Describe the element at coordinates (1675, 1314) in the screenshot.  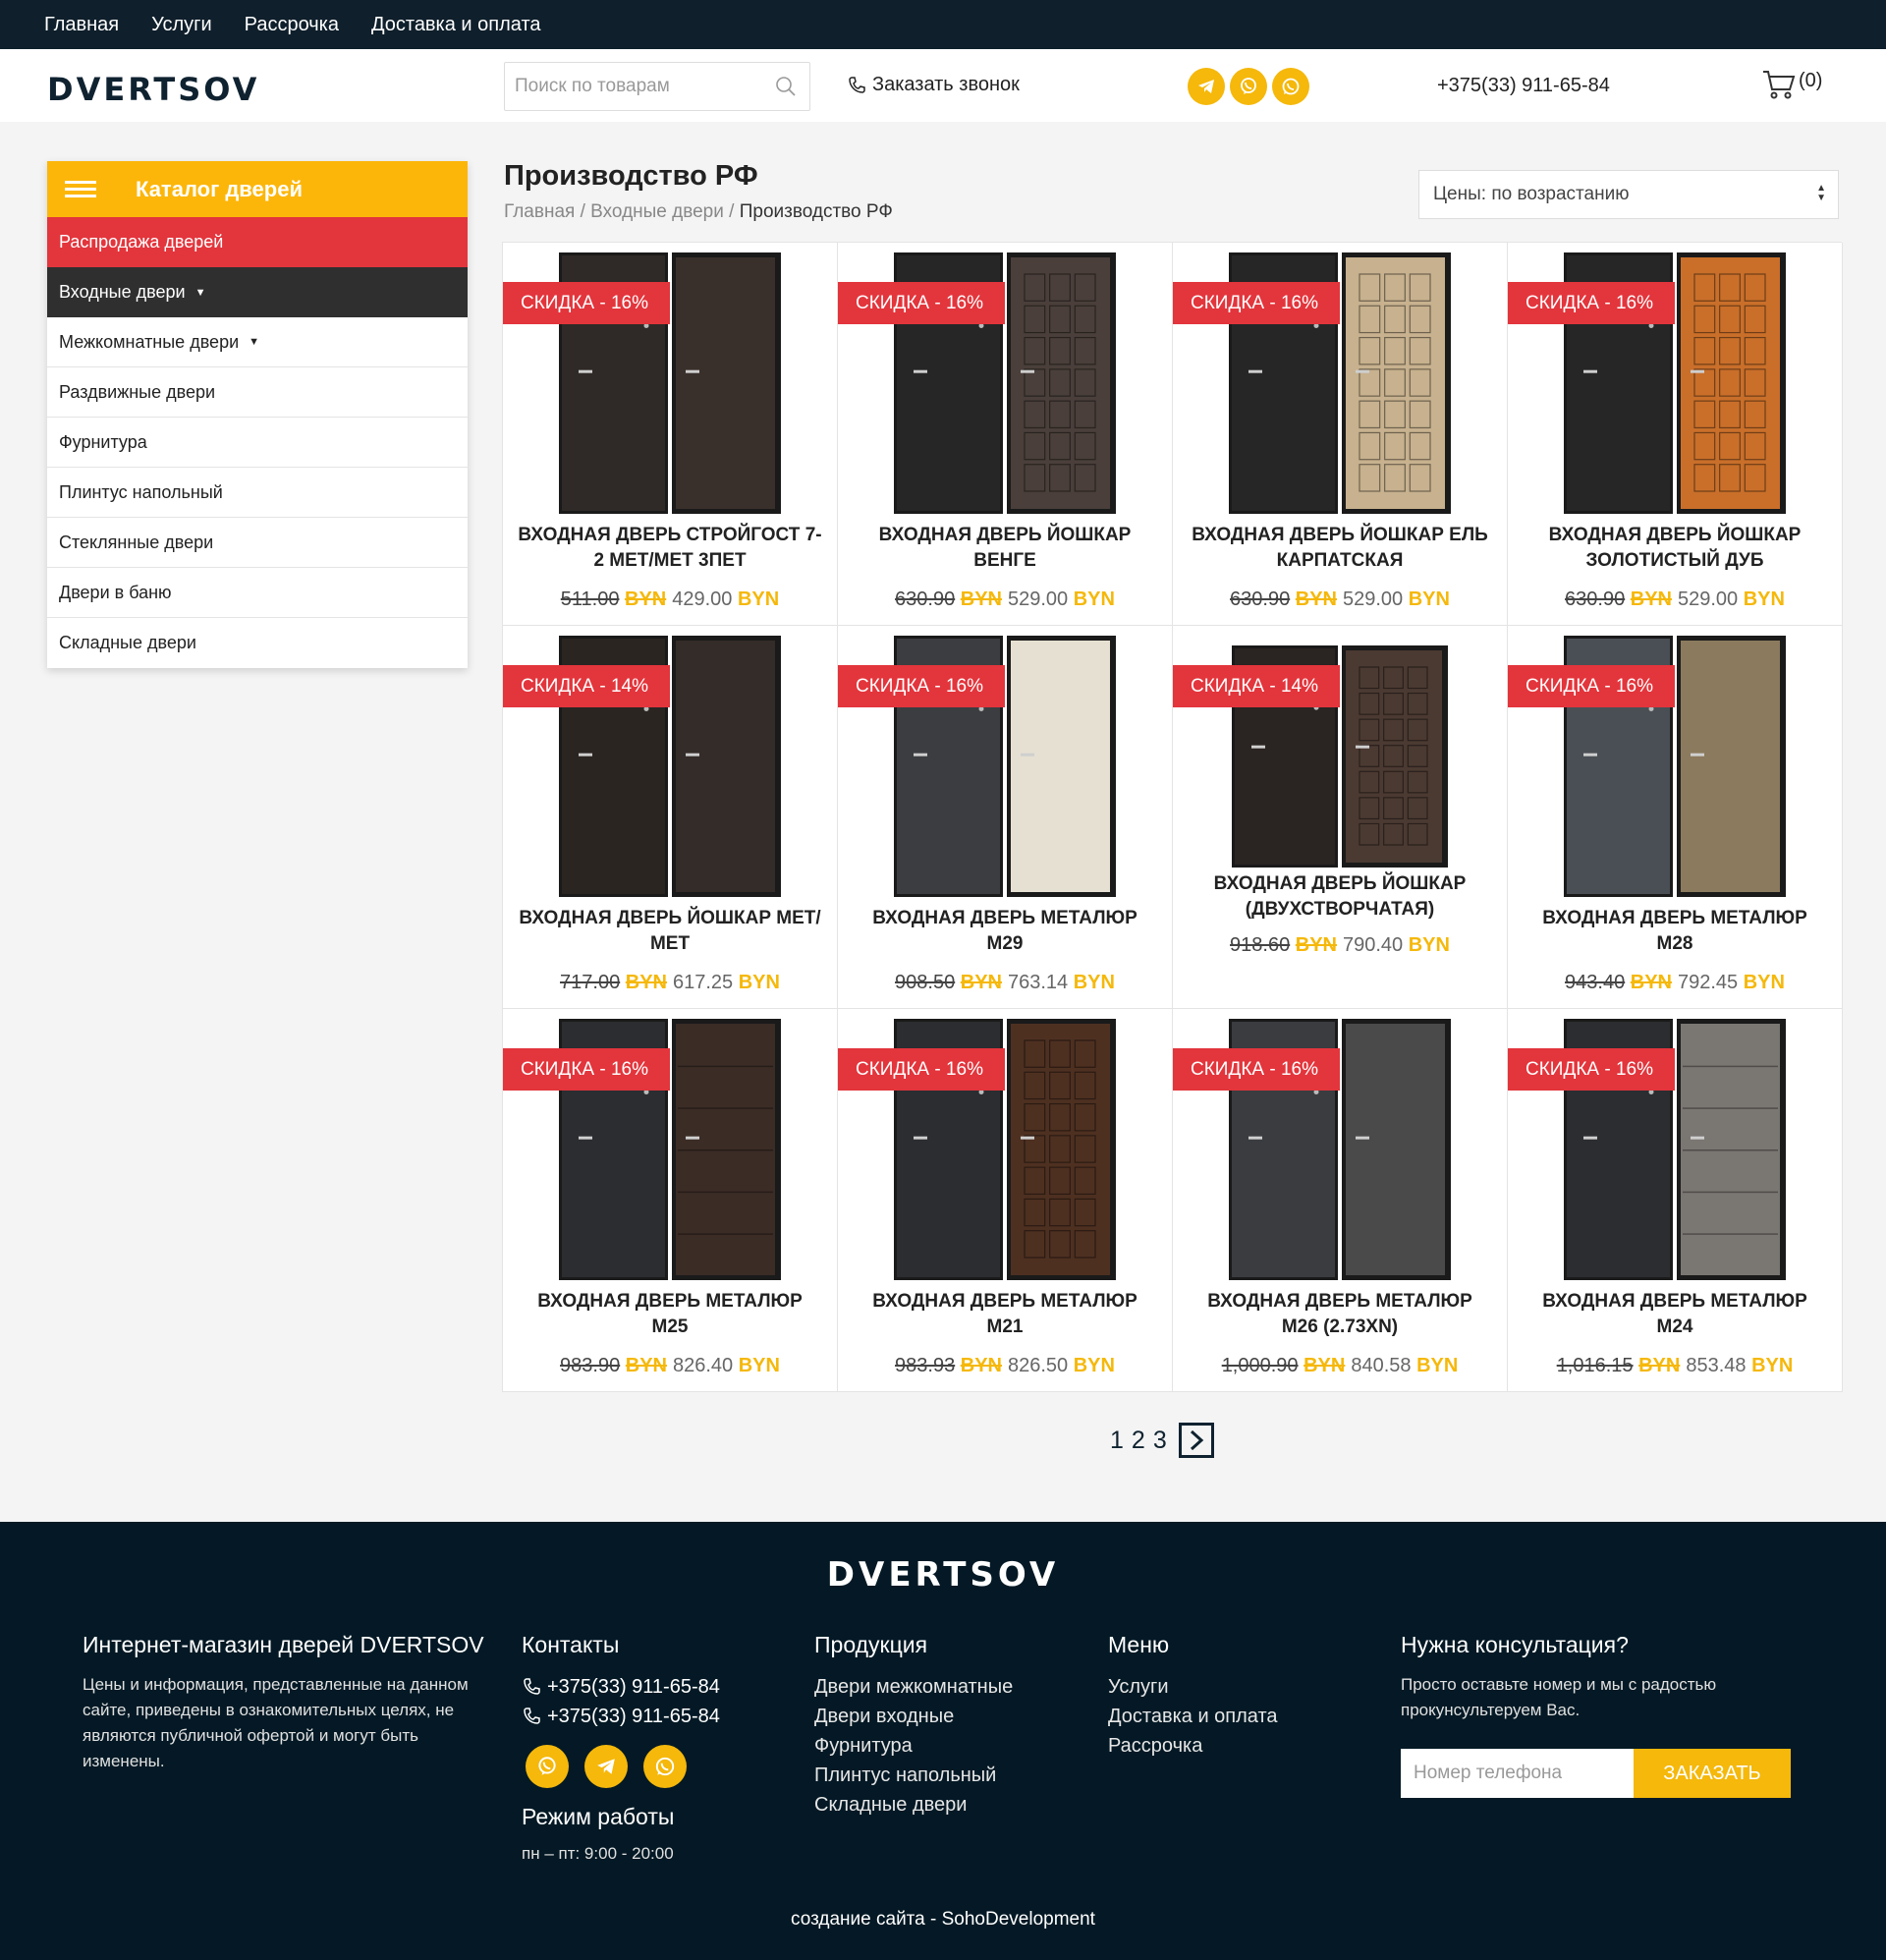
I see `product-name: Входная дверь Металюр М24` at that location.